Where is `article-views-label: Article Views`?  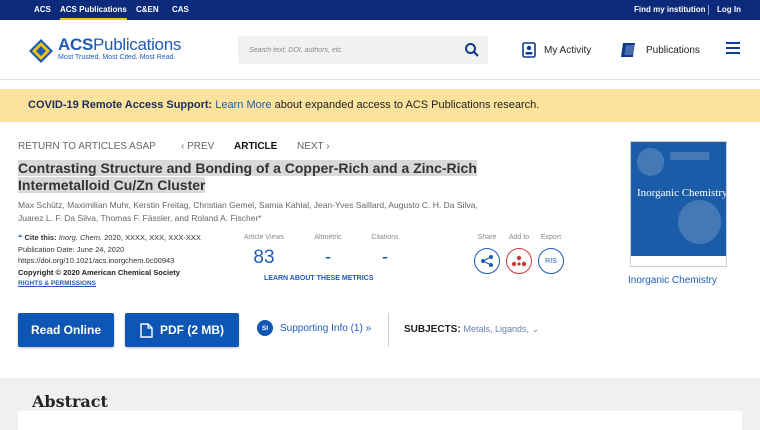
article-views-label: Article Views is located at coordinates (264, 237).